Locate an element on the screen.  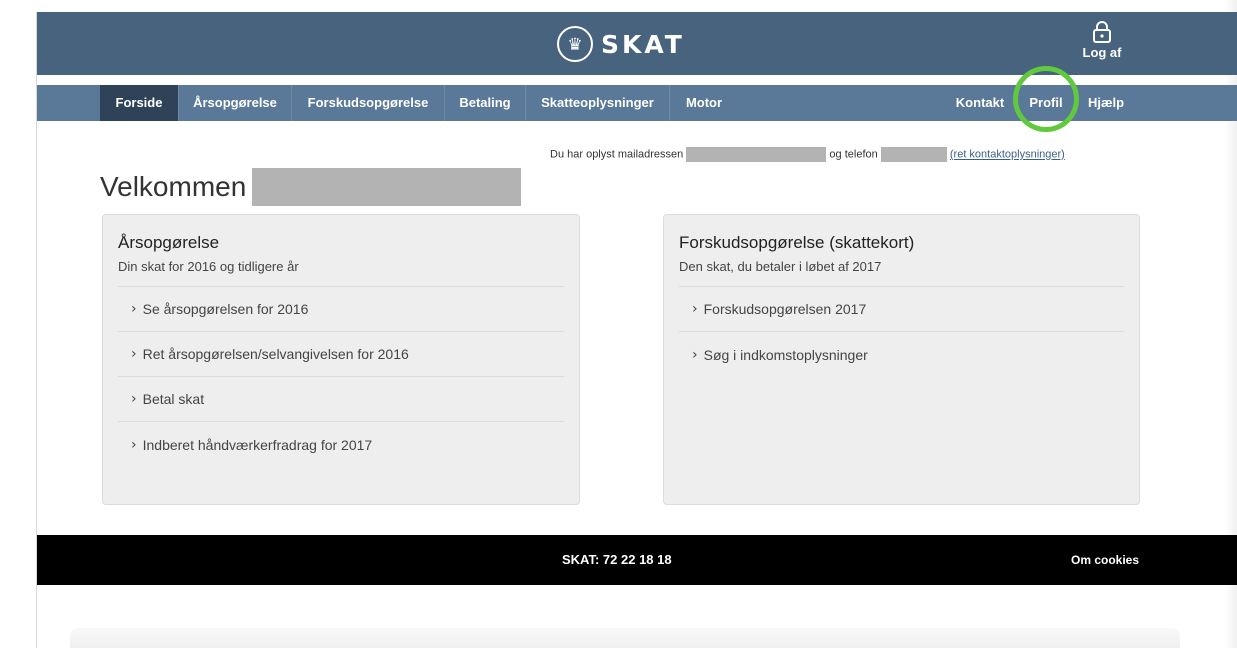
link-label: Betal skat is located at coordinates (173, 399).